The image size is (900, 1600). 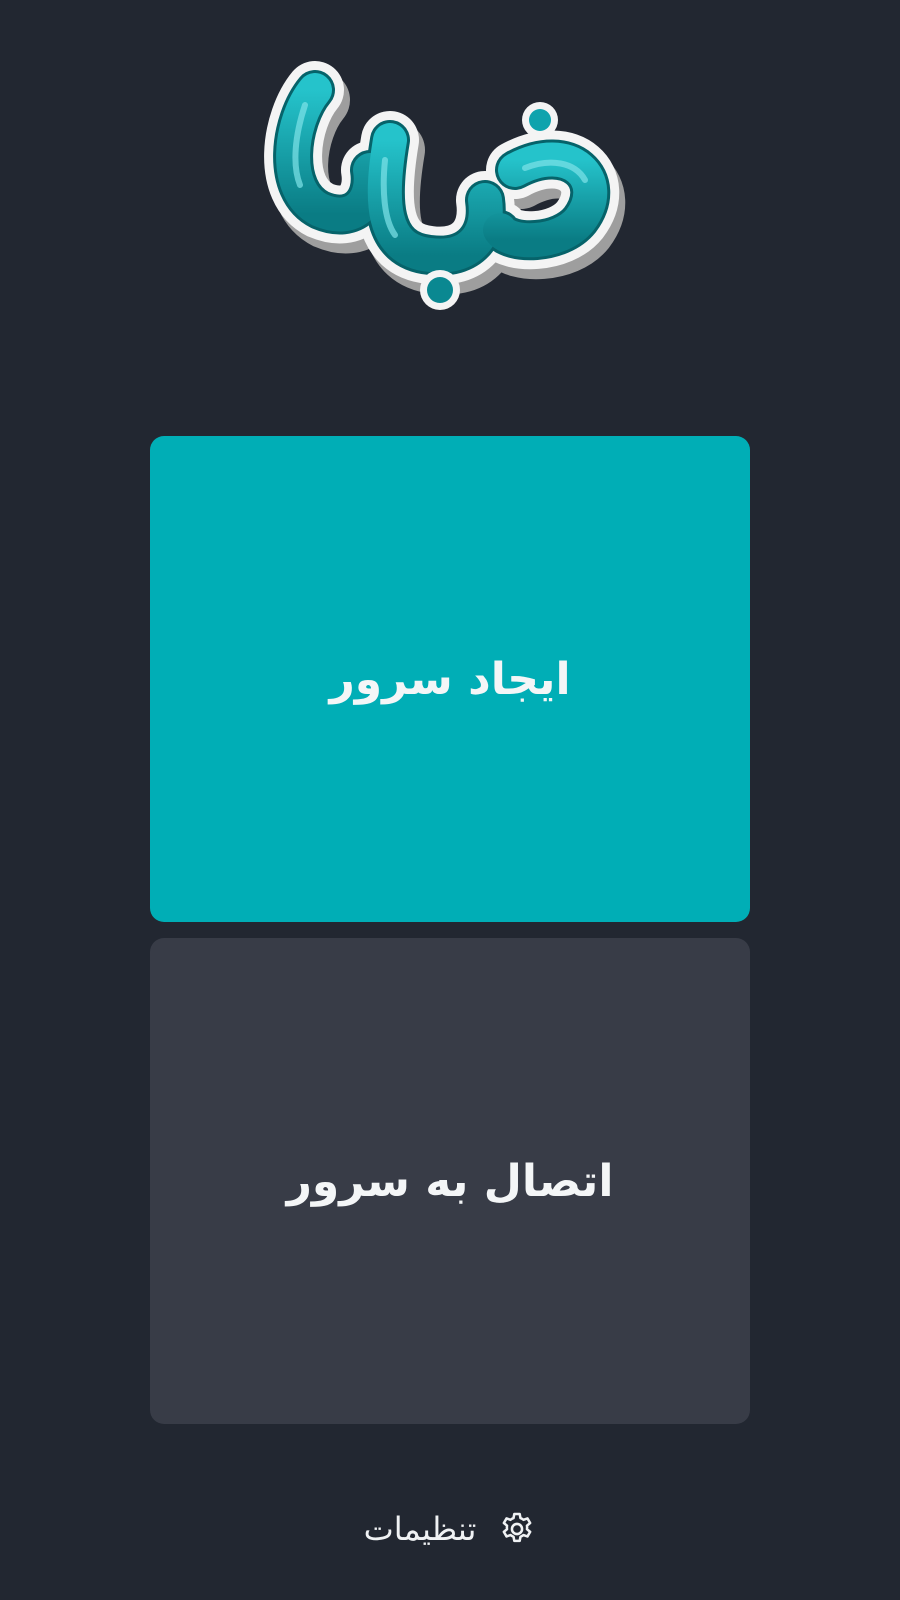 I want to click on create-server-label: ایجاد سرور, so click(x=450, y=679).